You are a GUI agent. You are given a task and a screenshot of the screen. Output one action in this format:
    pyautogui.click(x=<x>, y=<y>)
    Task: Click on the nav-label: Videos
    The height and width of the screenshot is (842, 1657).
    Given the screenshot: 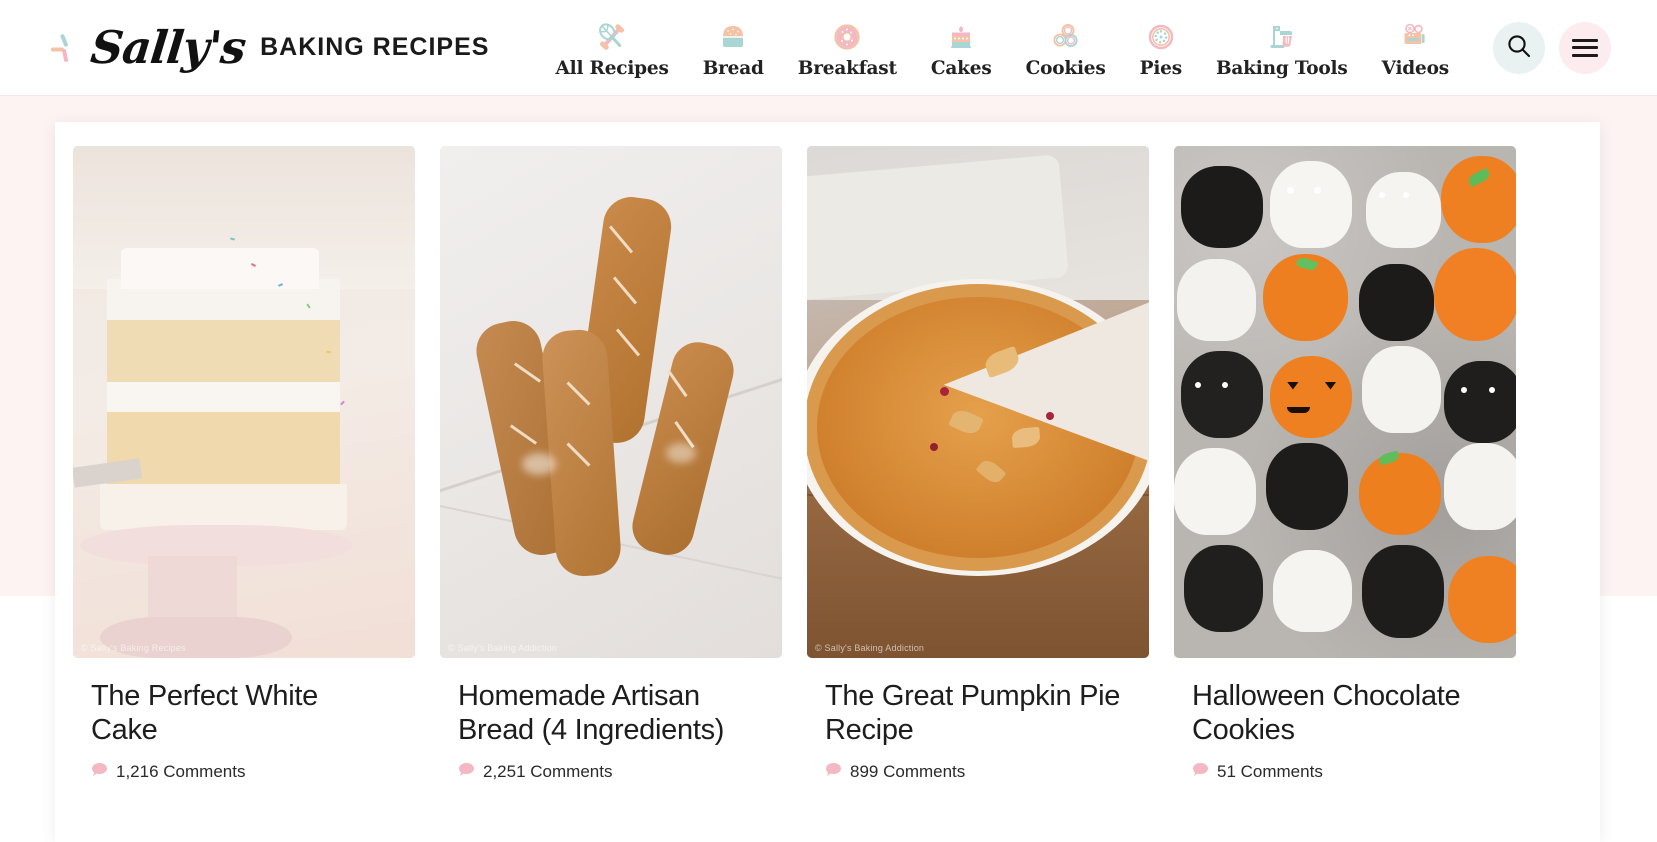 What is the action you would take?
    pyautogui.click(x=1415, y=68)
    